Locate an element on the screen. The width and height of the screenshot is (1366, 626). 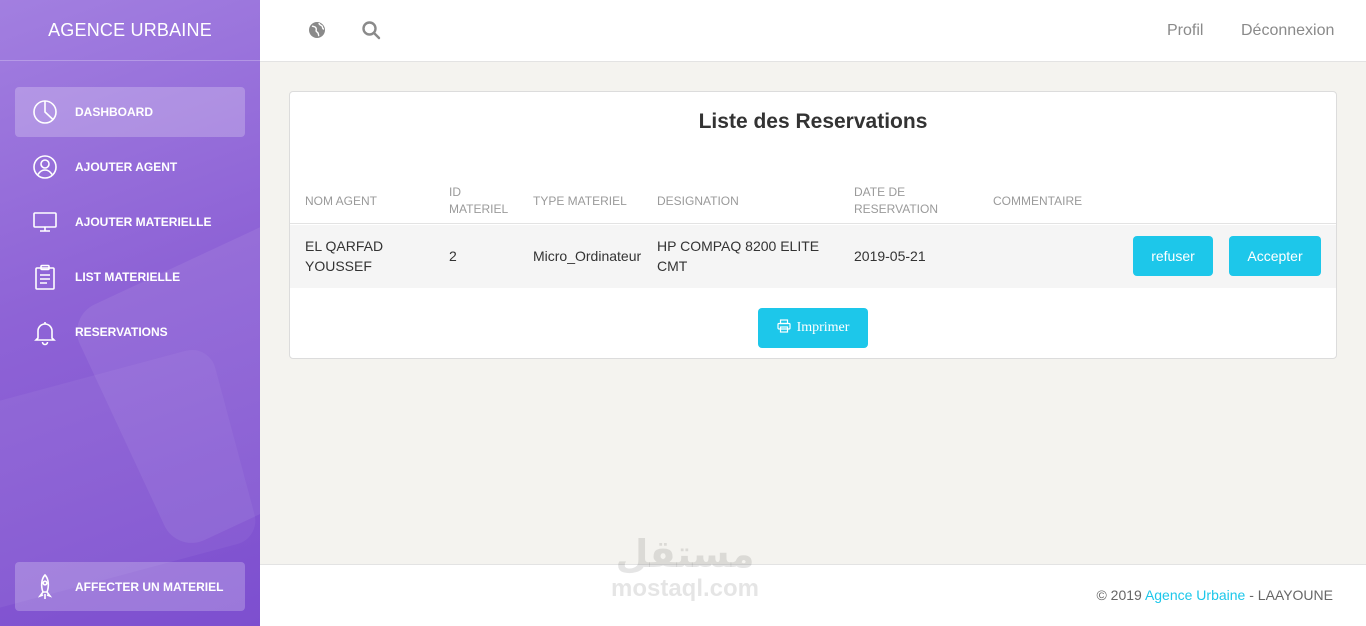
sidebar-item-label: DASHBOARD is located at coordinates (114, 112).